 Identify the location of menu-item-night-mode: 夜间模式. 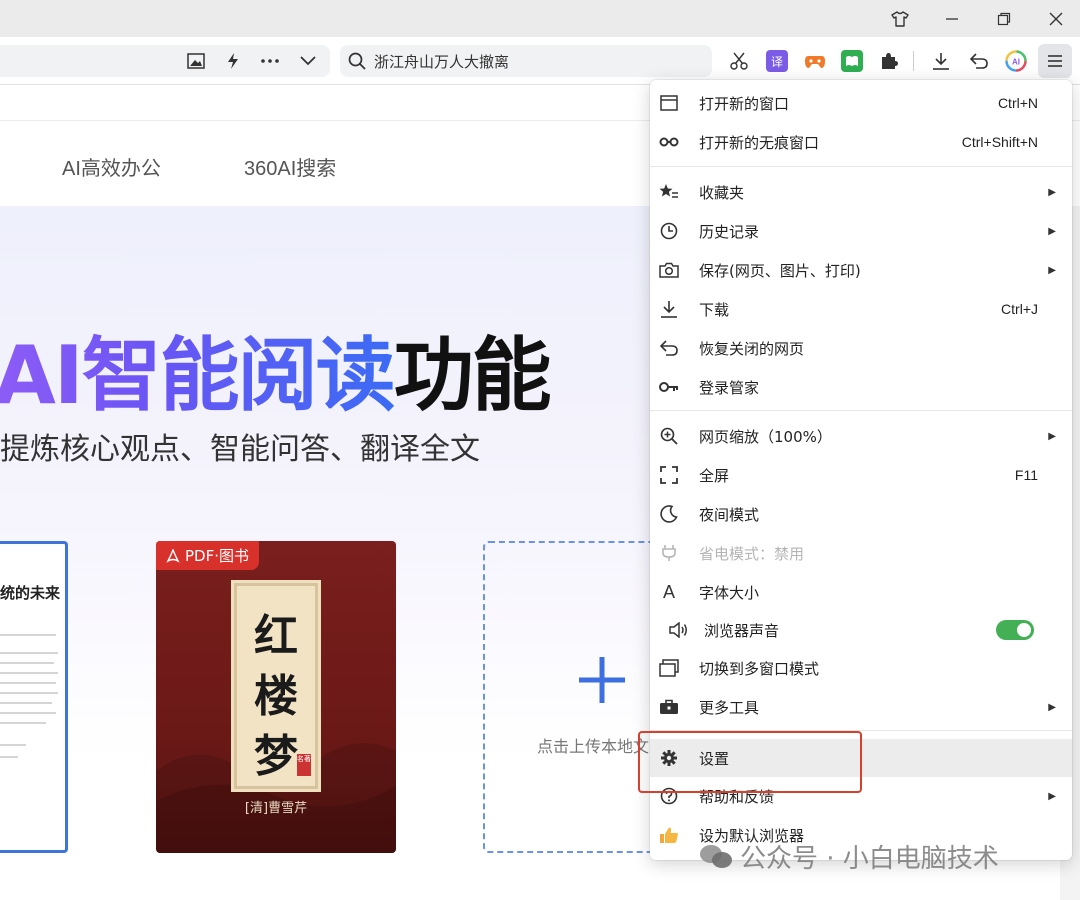
(861, 514).